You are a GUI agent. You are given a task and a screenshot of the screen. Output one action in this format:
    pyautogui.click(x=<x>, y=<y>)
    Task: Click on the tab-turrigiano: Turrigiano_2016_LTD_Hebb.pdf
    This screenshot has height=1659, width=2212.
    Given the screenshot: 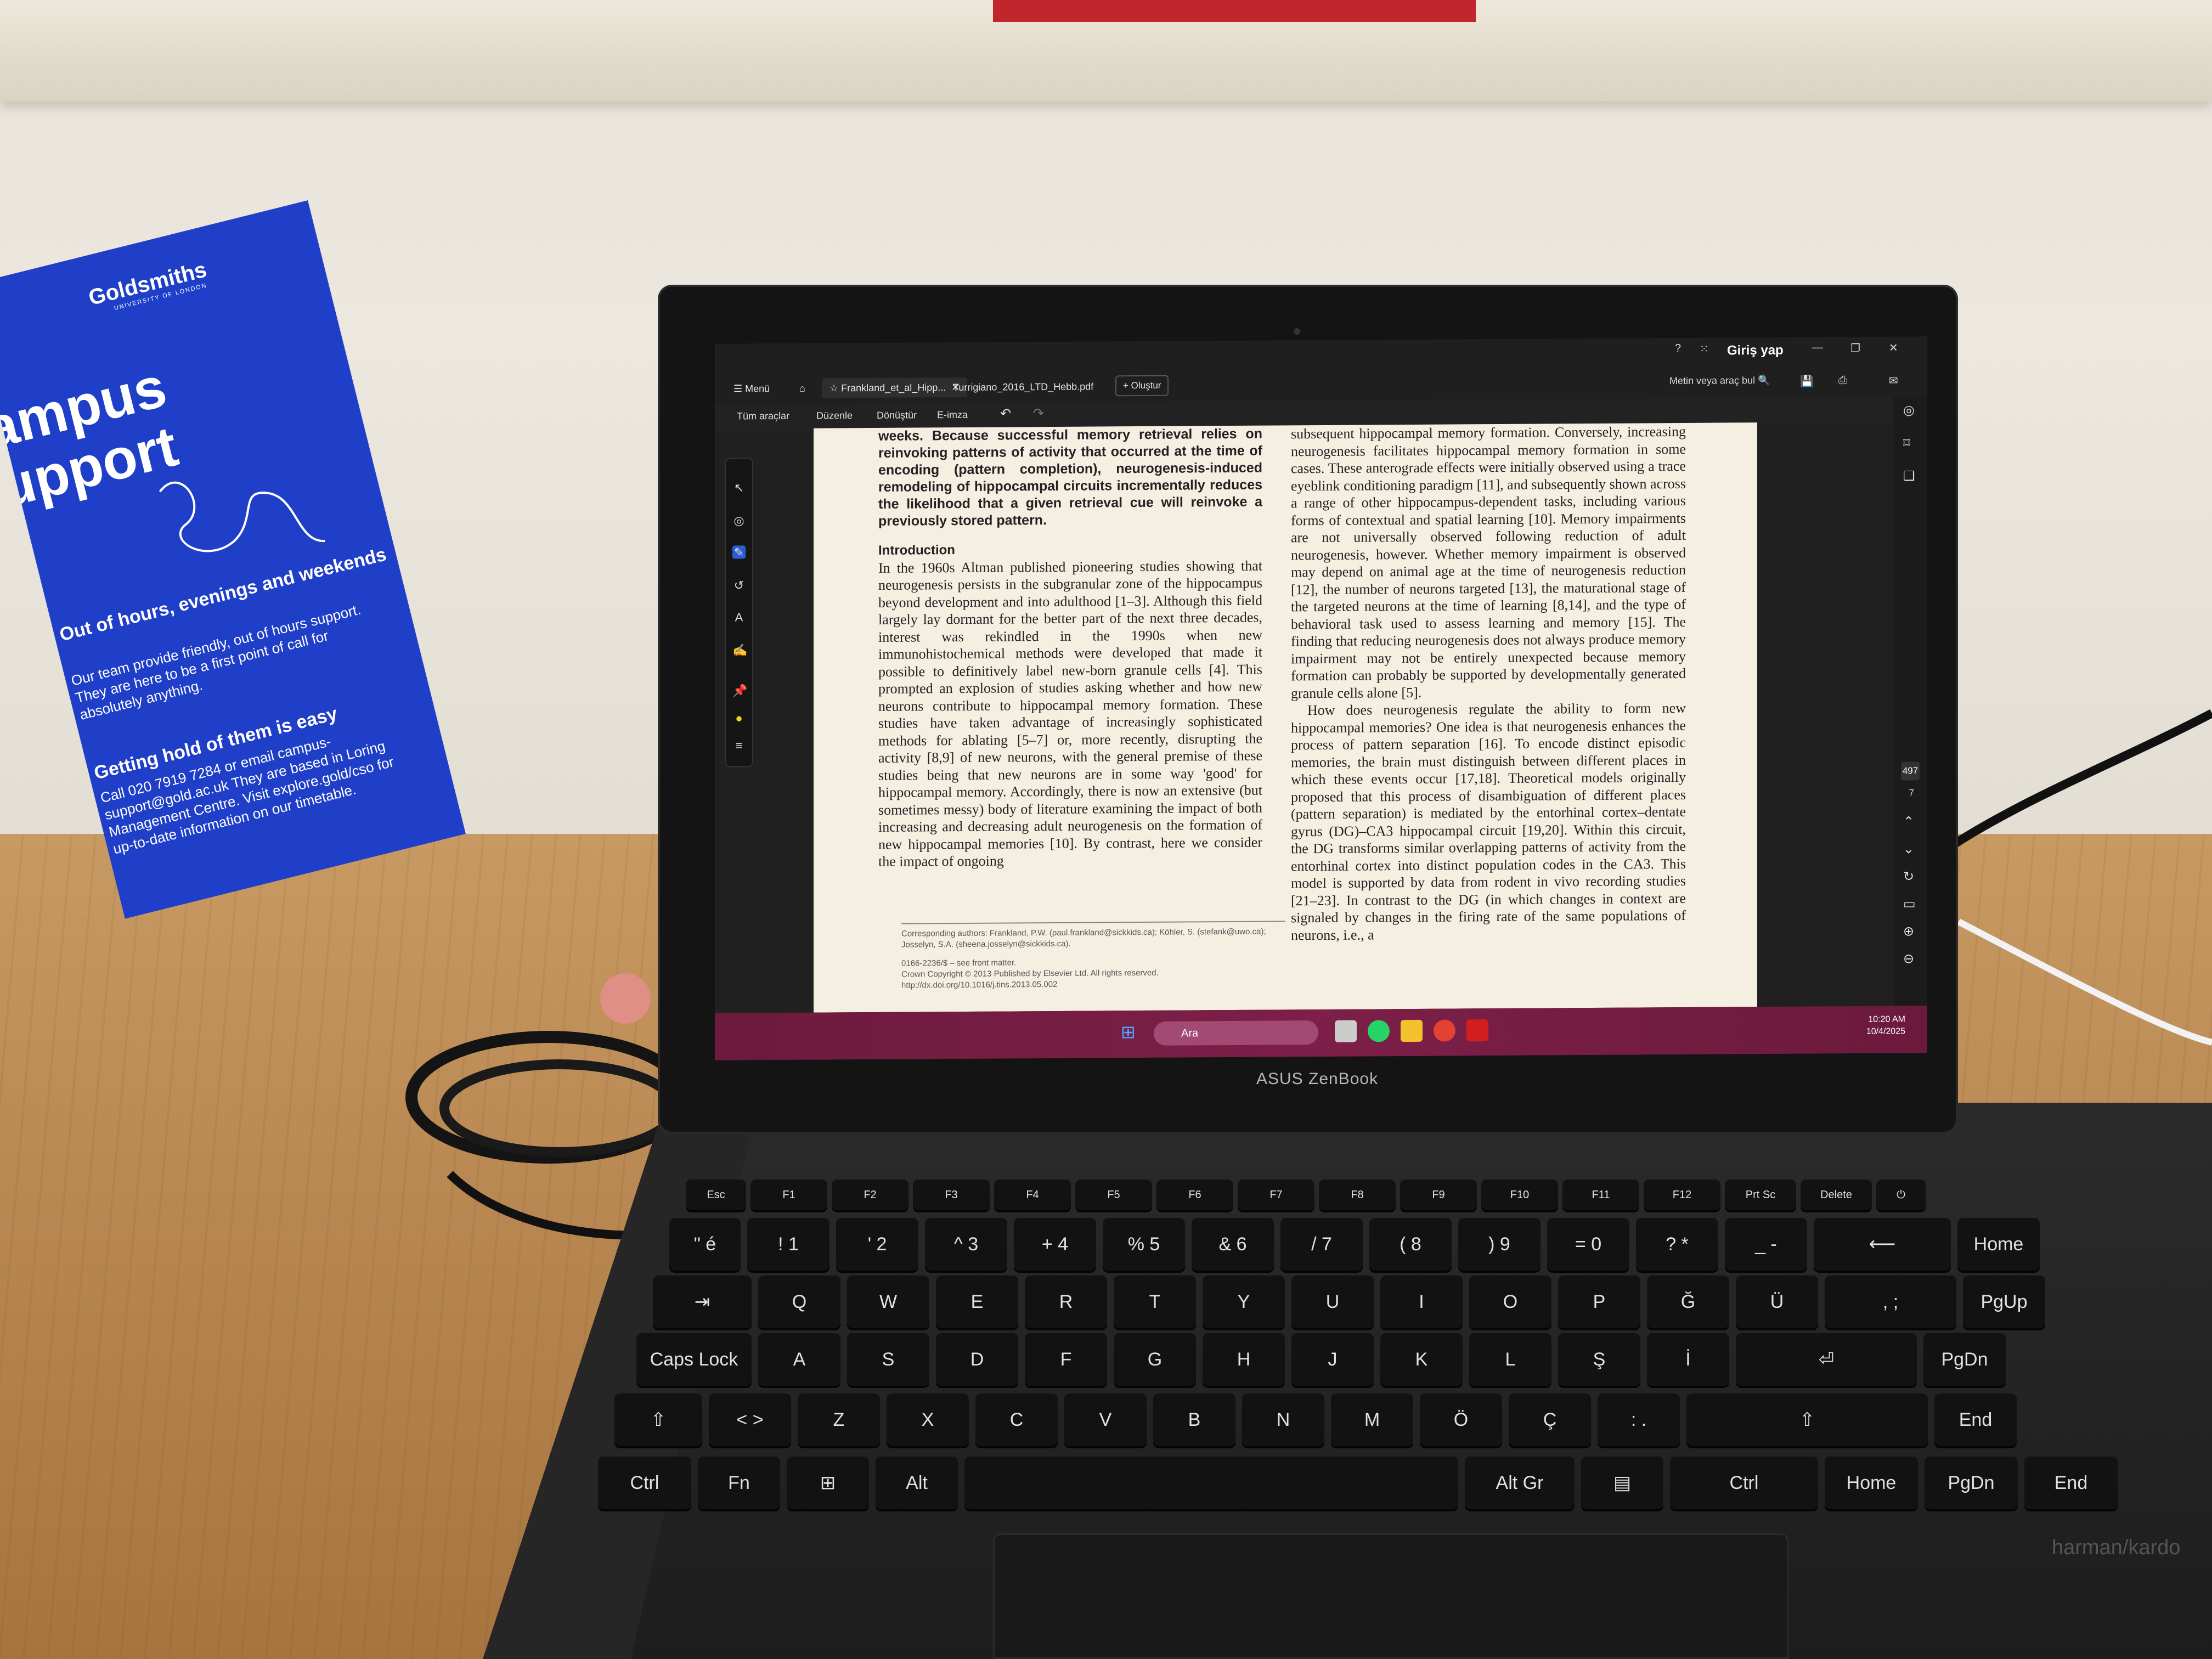 What is the action you would take?
    pyautogui.click(x=1023, y=387)
    